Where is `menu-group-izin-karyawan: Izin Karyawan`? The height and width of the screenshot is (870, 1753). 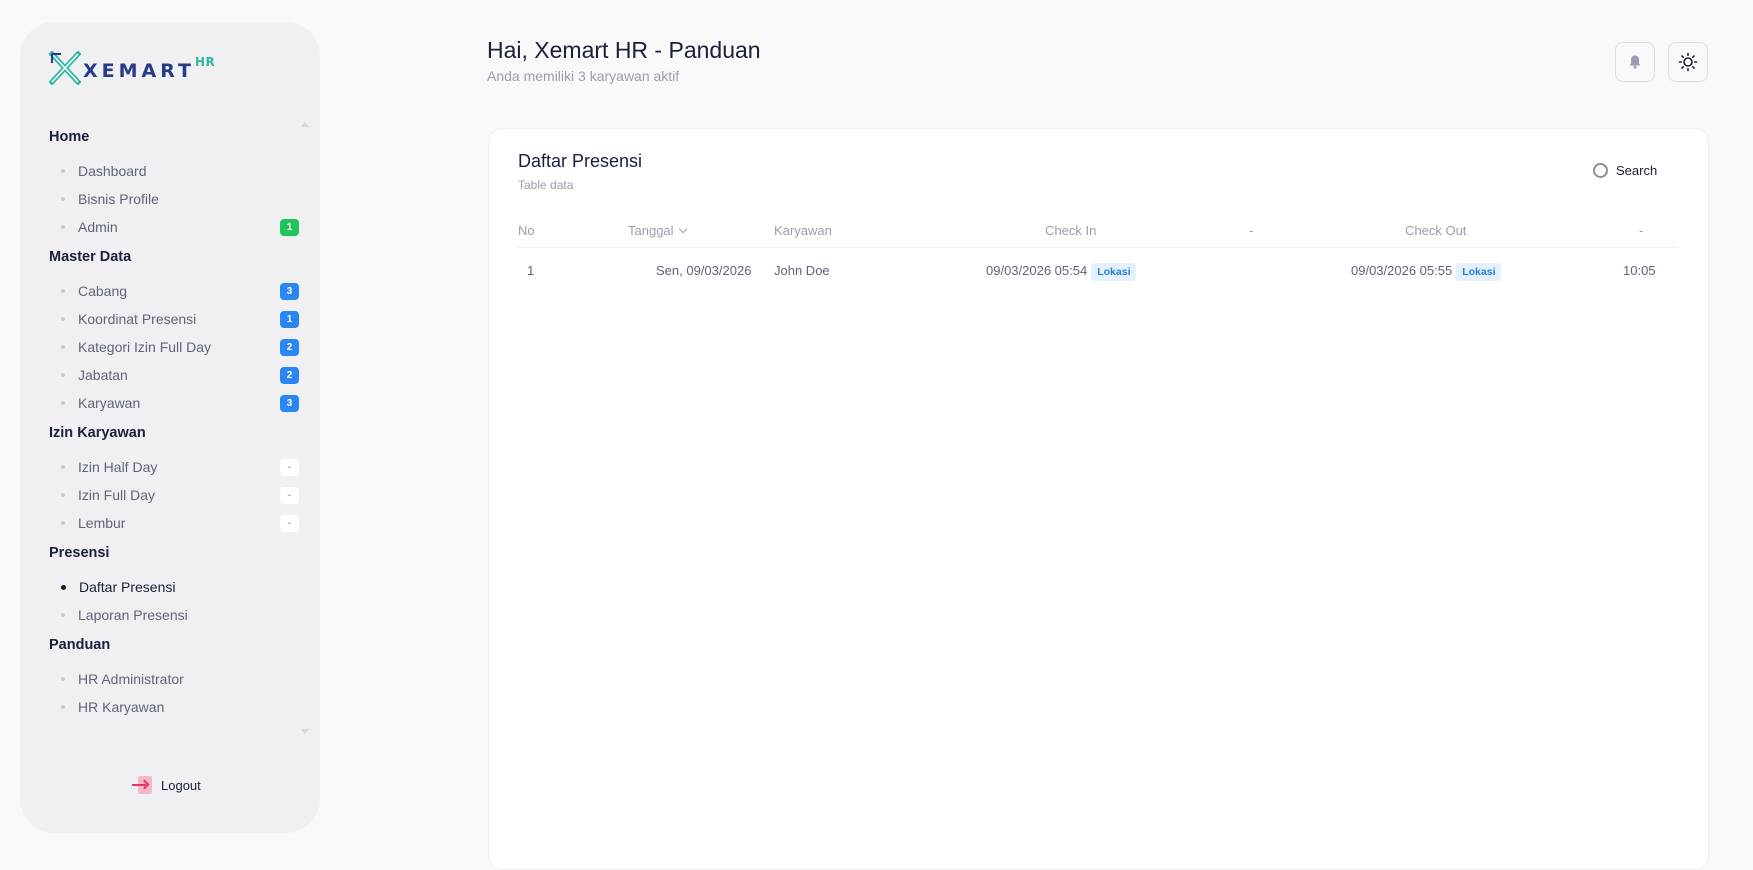
menu-group-izin-karyawan: Izin Karyawan is located at coordinates (97, 433).